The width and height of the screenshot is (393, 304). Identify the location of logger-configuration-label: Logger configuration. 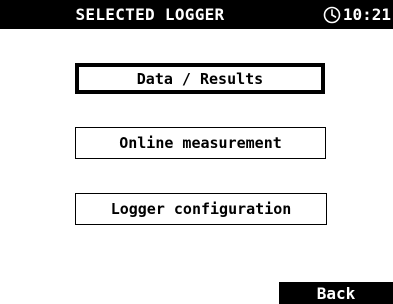
(201, 209).